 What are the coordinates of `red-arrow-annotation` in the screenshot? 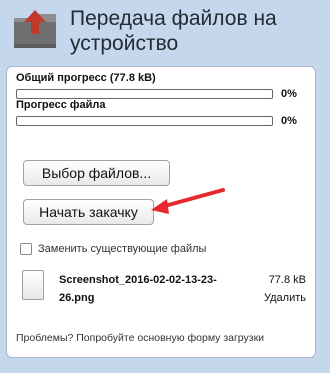 It's located at (188, 201).